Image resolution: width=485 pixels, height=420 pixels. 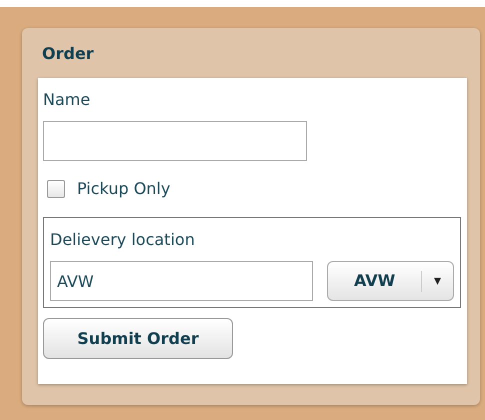 I want to click on submit-button: Submit Order, so click(x=138, y=338).